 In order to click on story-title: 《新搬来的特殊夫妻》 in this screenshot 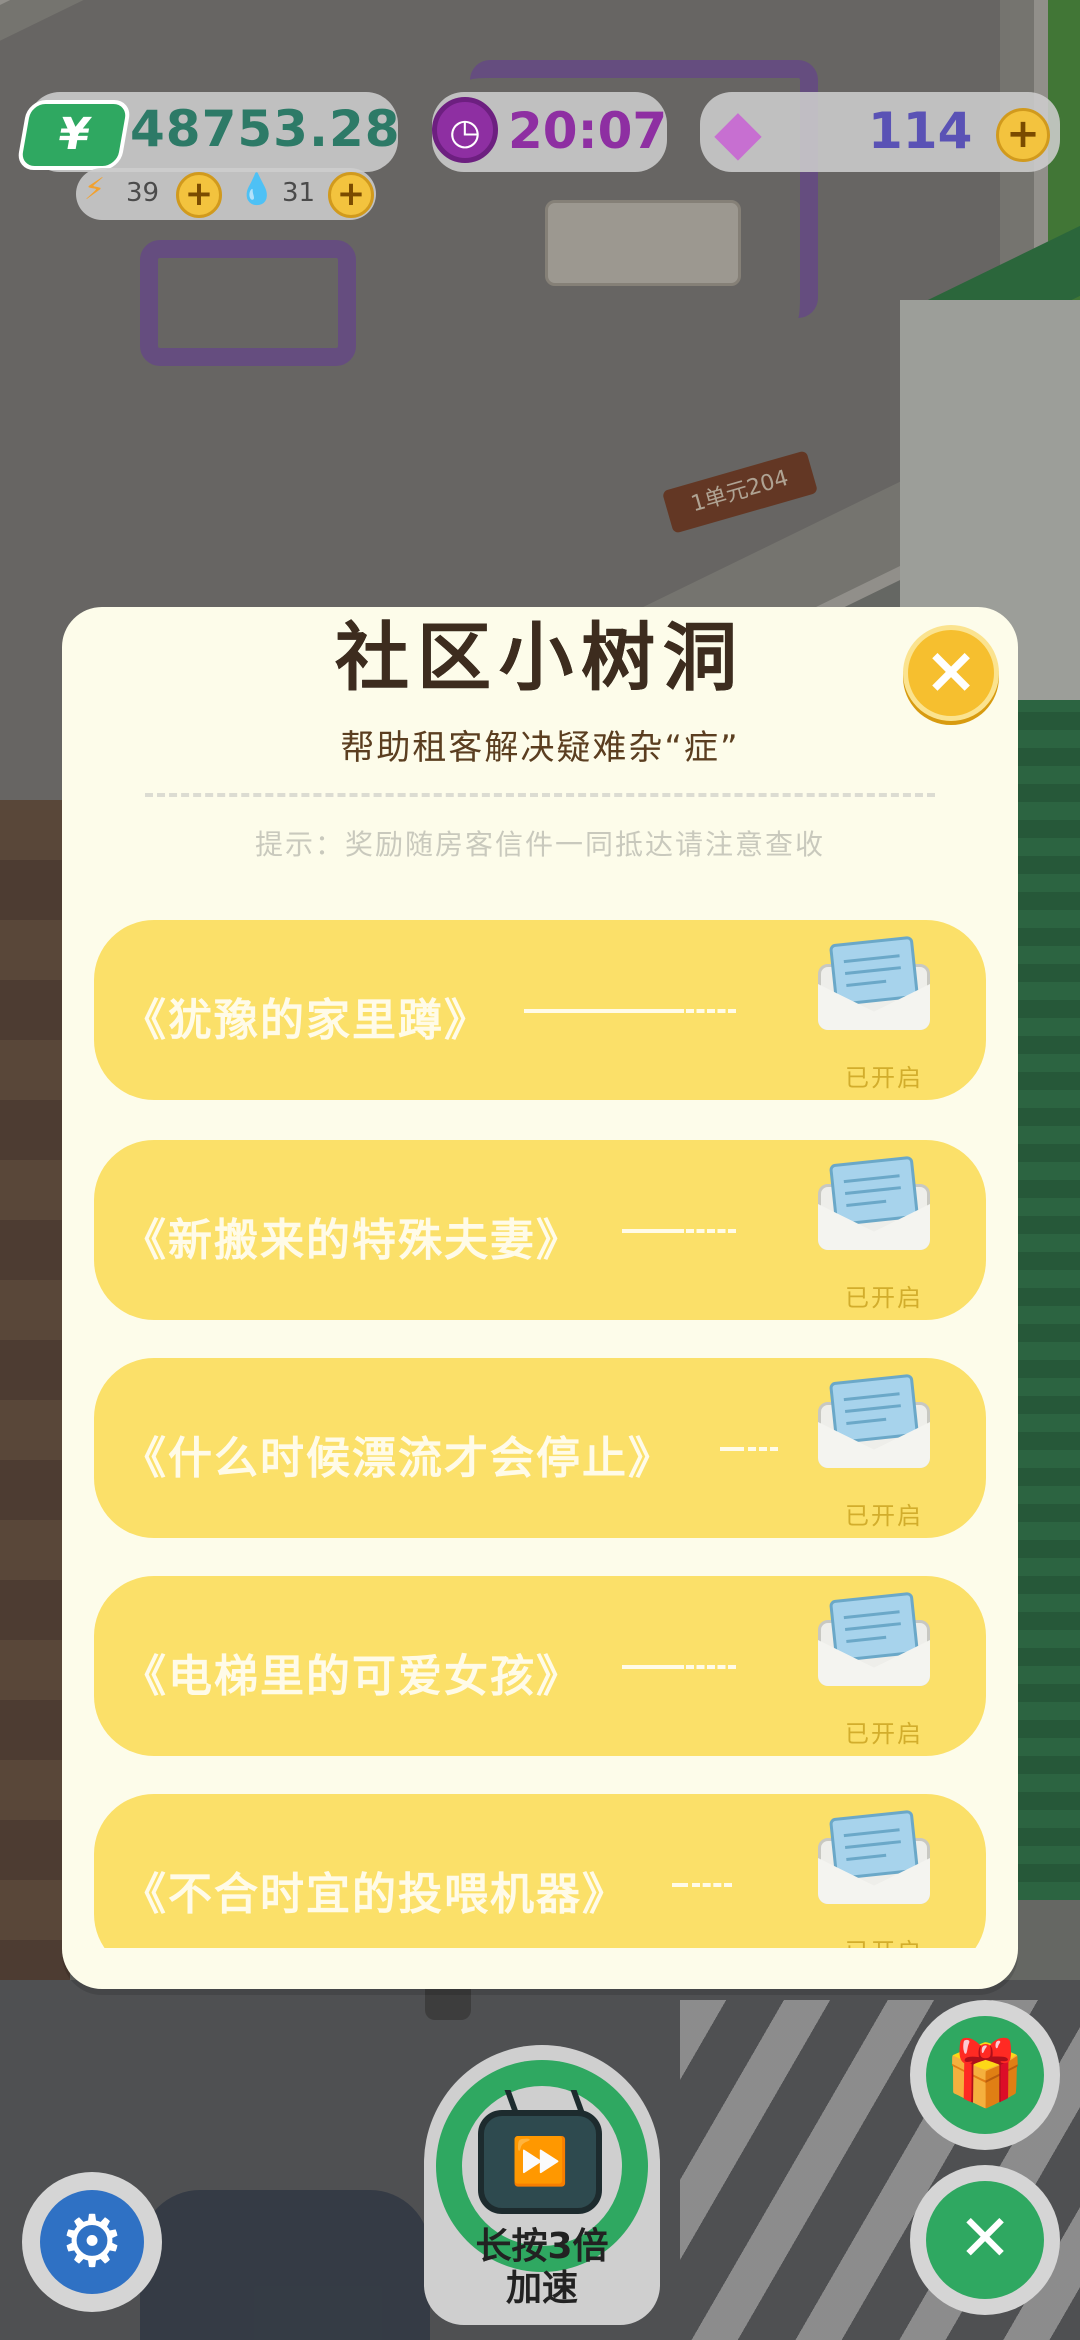, I will do `click(352, 1240)`.